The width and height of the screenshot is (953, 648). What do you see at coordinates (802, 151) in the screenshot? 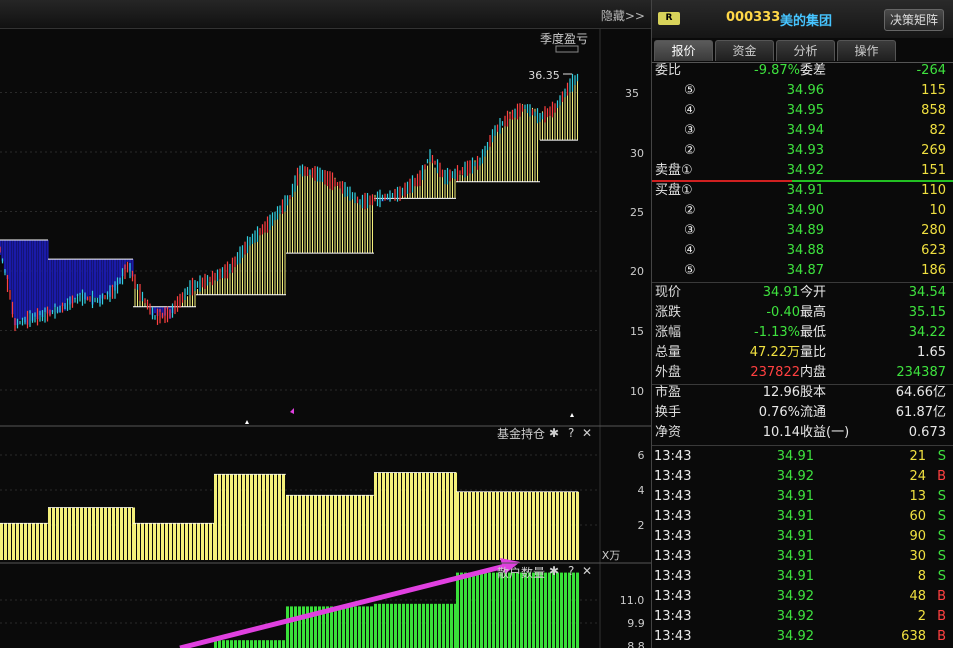
I see `sell-level: ② 34.93 269` at bounding box center [802, 151].